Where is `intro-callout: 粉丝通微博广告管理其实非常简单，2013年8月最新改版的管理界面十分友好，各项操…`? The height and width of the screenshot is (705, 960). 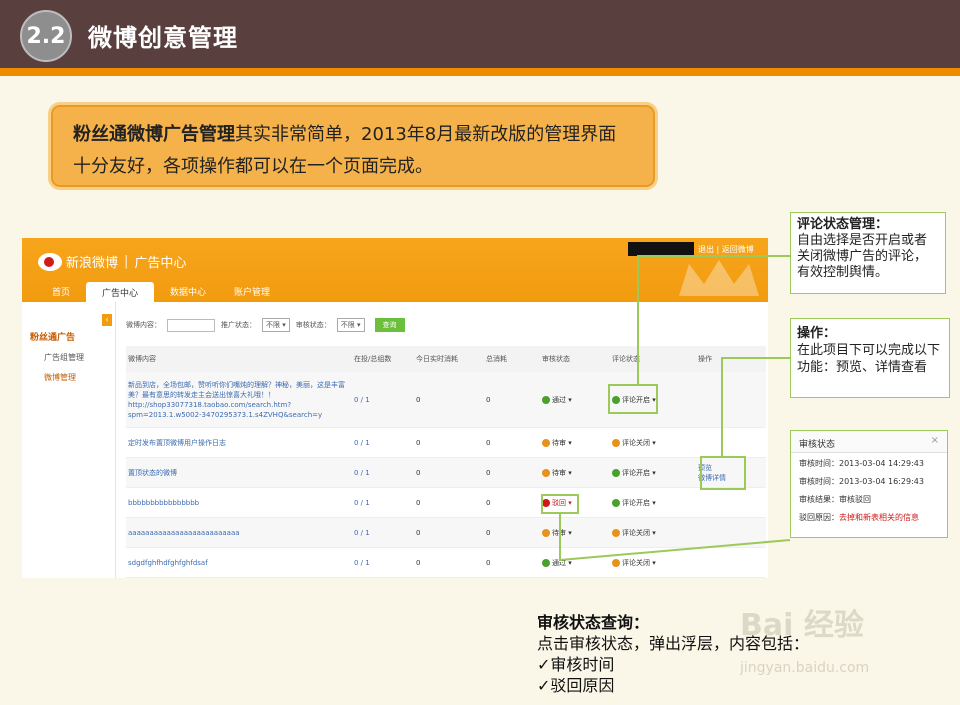 intro-callout: 粉丝通微博广告管理其实非常简单，2013年8月最新改版的管理界面十分友好，各项操… is located at coordinates (353, 146).